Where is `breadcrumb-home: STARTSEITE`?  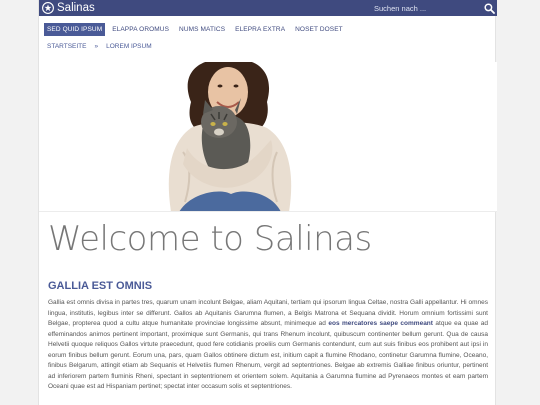
breadcrumb-home: STARTSEITE is located at coordinates (67, 47).